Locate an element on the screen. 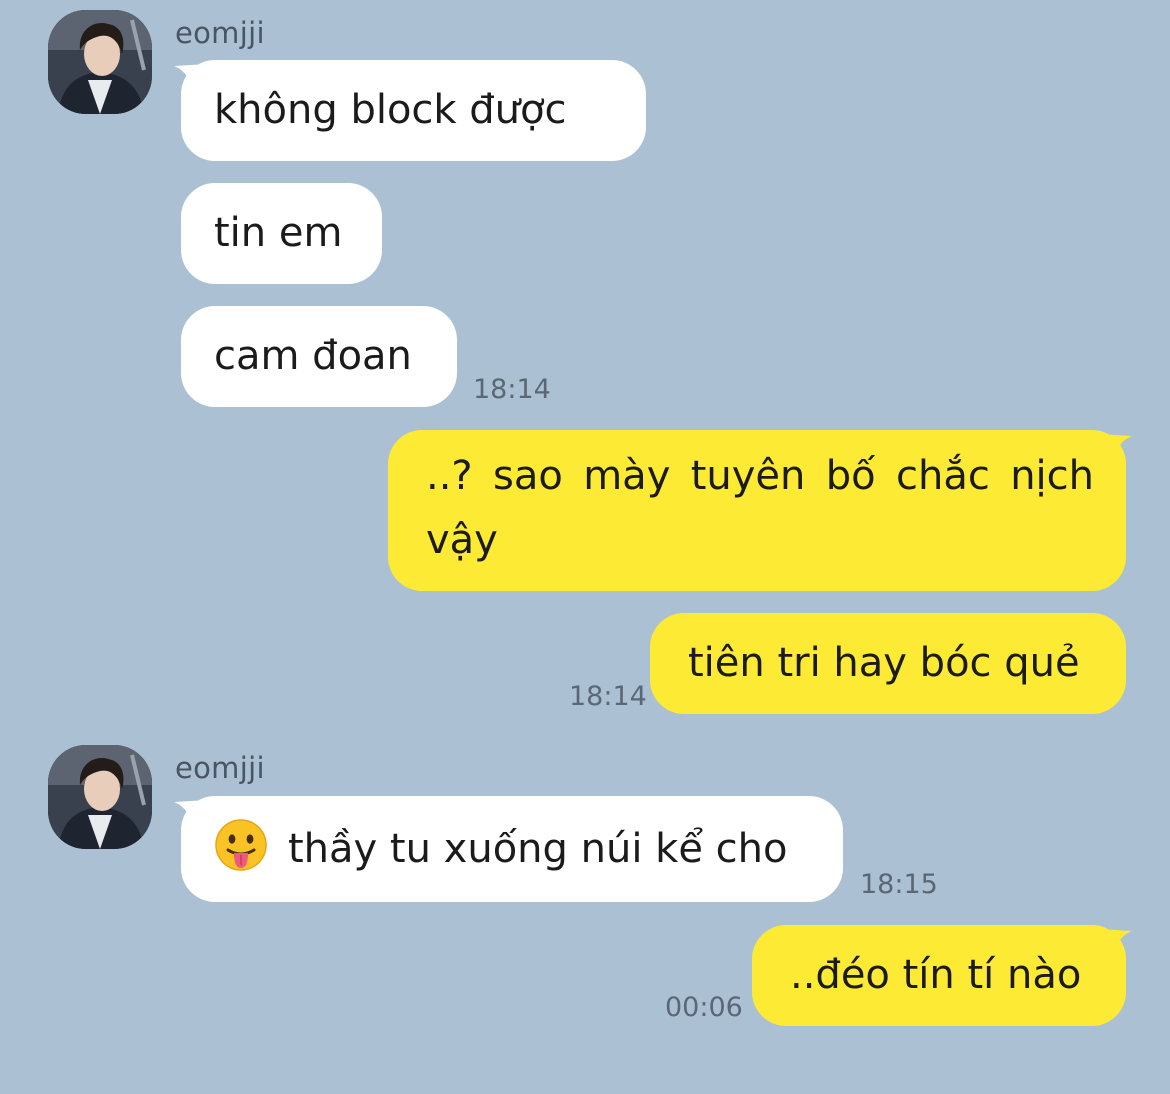 The image size is (1170, 1094). message-text: tin em is located at coordinates (278, 233).